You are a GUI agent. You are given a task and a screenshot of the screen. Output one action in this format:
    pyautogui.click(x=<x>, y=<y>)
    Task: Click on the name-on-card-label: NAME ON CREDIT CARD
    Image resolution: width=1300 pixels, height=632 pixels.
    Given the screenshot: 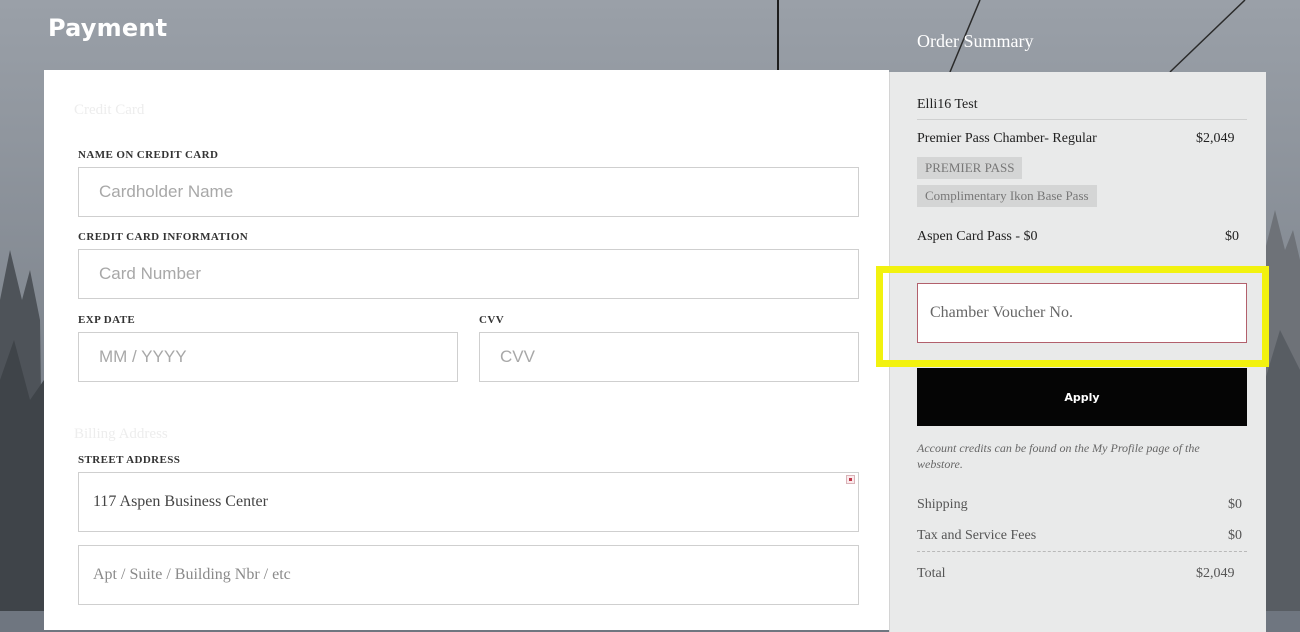 What is the action you would take?
    pyautogui.click(x=148, y=155)
    